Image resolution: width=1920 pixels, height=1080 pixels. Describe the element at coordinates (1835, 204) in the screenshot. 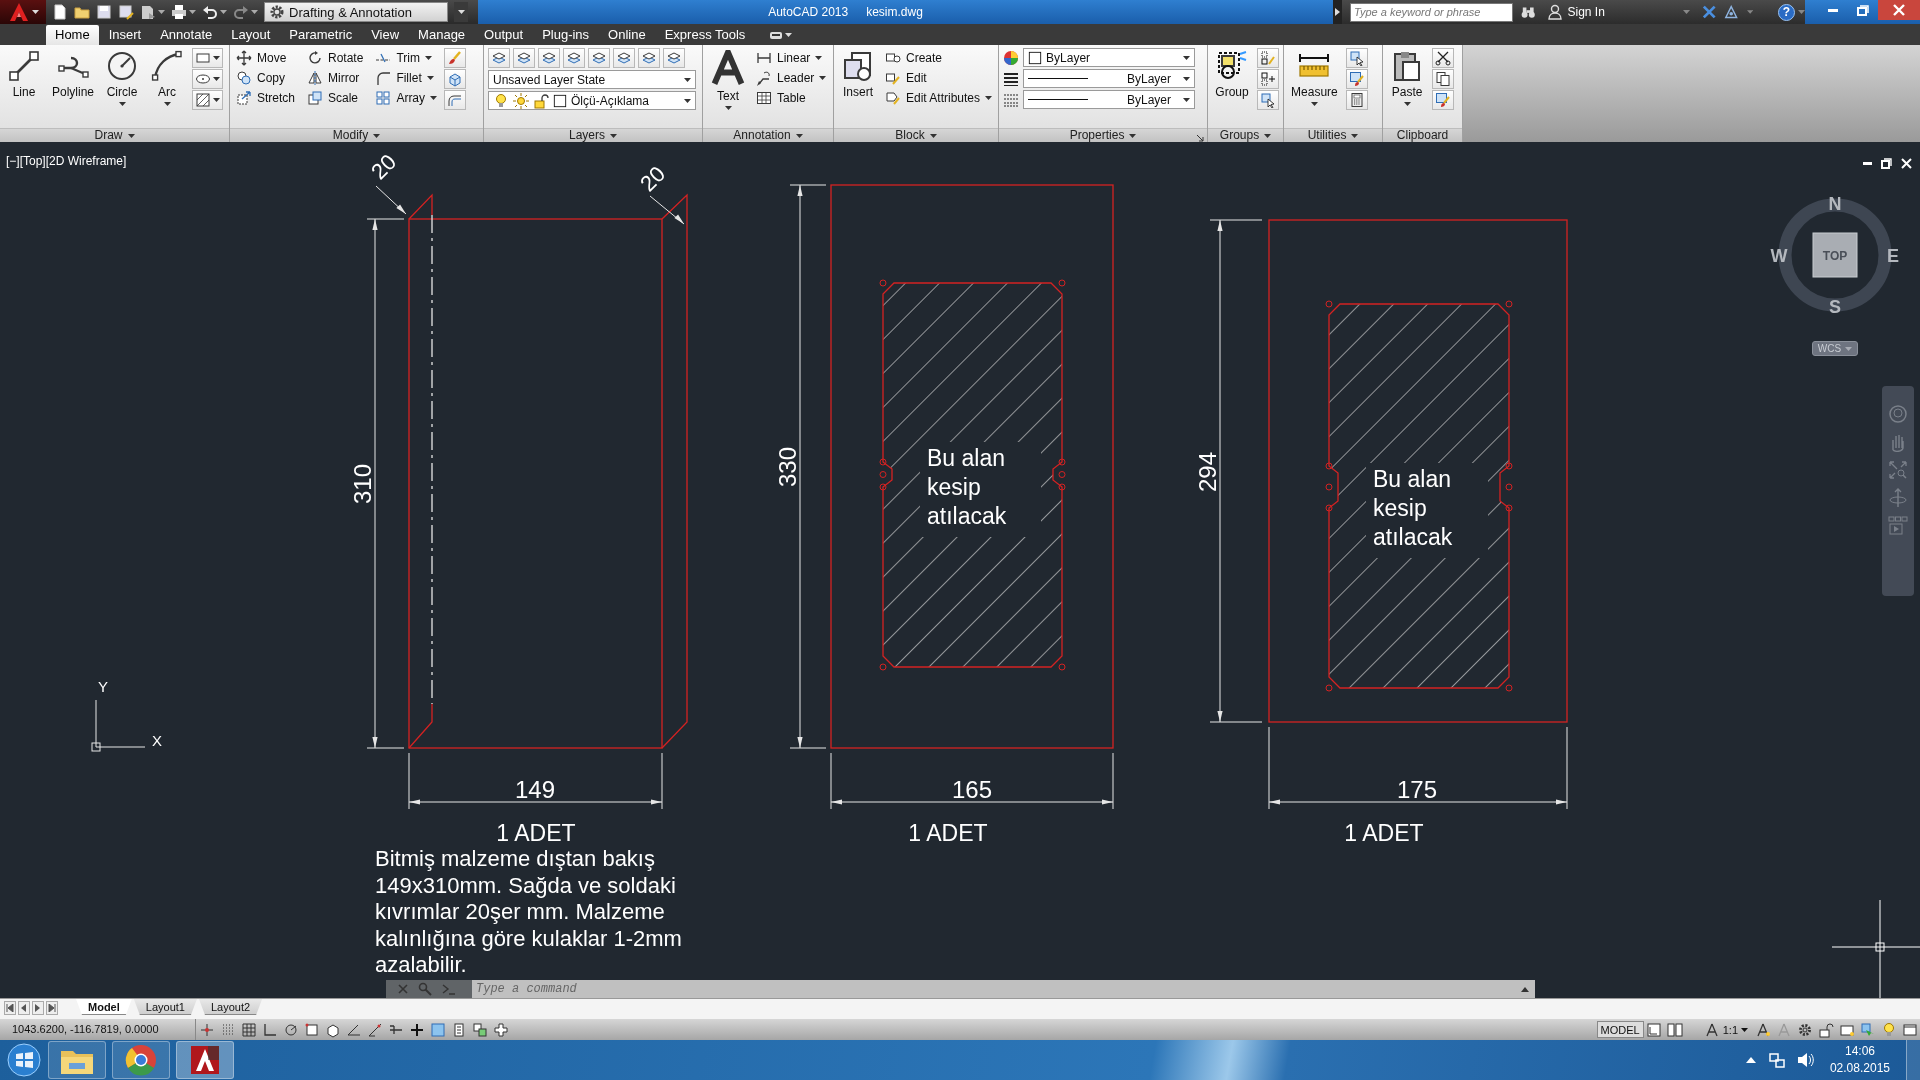

I see `compass-label: N` at that location.